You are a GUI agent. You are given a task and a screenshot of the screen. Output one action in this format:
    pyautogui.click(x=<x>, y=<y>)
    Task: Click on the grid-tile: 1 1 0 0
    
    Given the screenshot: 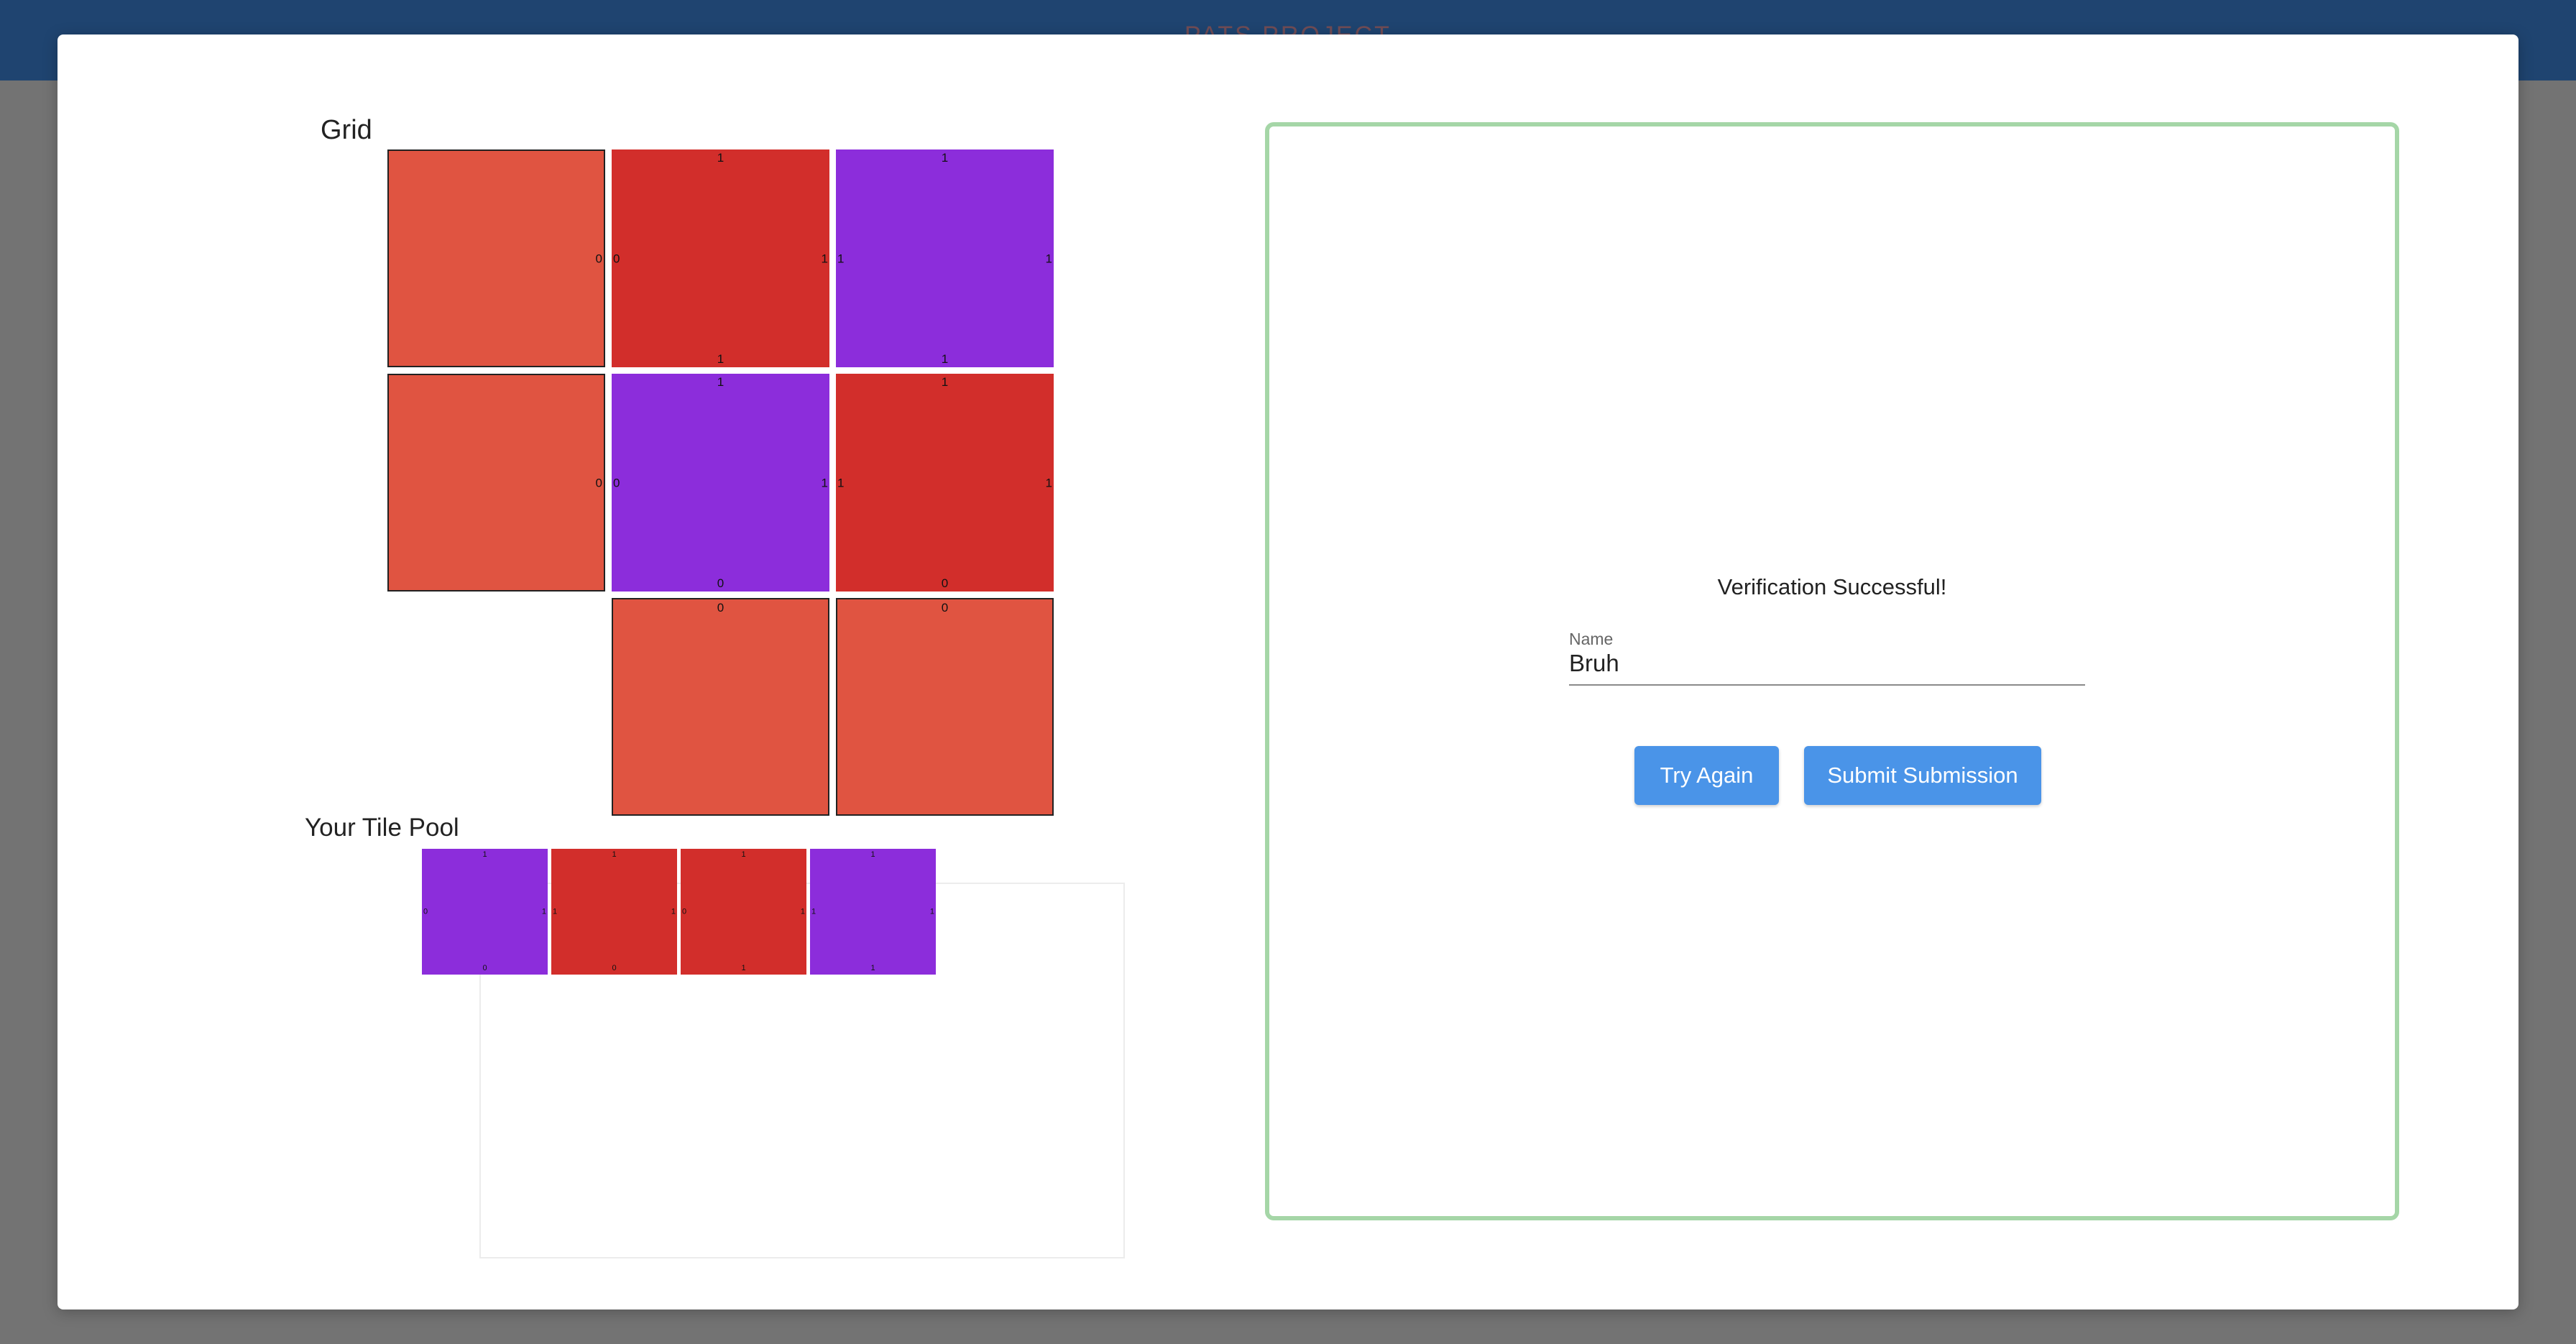 What is the action you would take?
    pyautogui.click(x=720, y=483)
    